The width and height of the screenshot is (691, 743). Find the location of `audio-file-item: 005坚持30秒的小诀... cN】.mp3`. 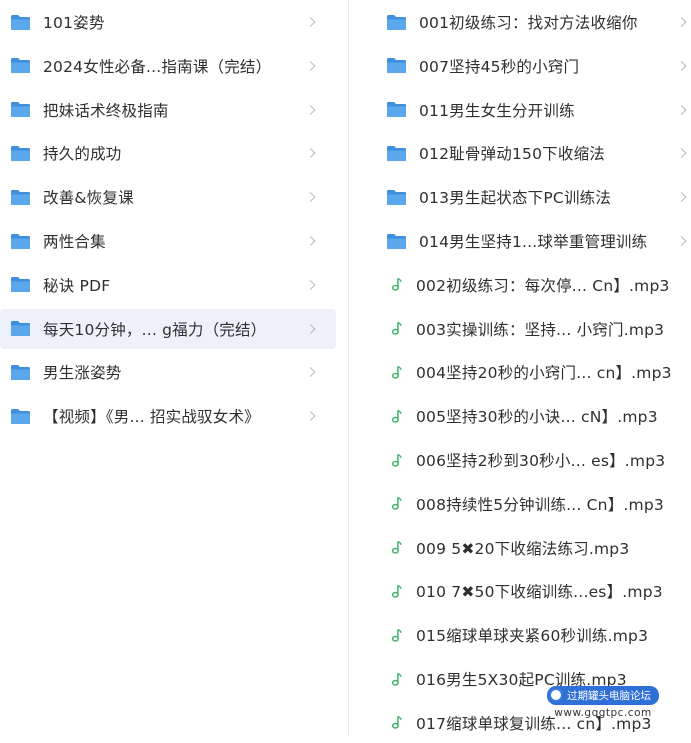

audio-file-item: 005坚持30秒的小诀... cN】.mp3 is located at coordinates (531, 416).